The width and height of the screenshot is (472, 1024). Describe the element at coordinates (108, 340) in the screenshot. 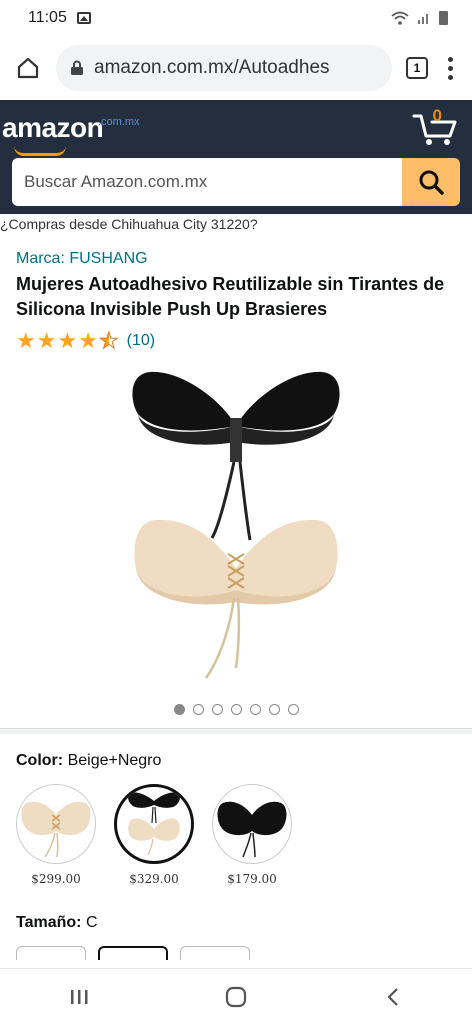

I see `half-star-icon: ★` at that location.